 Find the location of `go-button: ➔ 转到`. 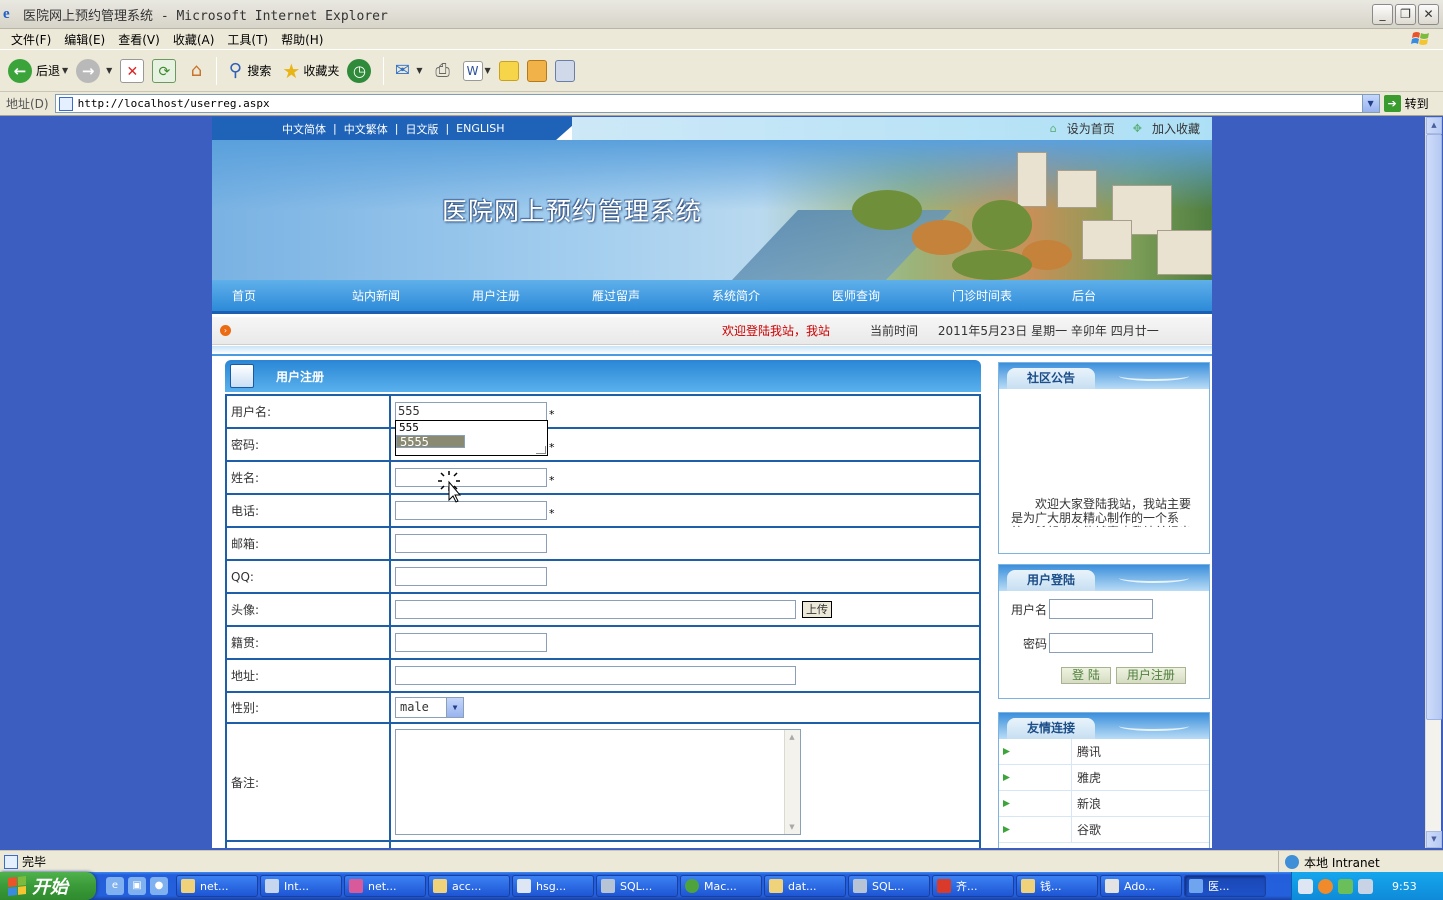

go-button: ➔ 转到 is located at coordinates (1406, 103).